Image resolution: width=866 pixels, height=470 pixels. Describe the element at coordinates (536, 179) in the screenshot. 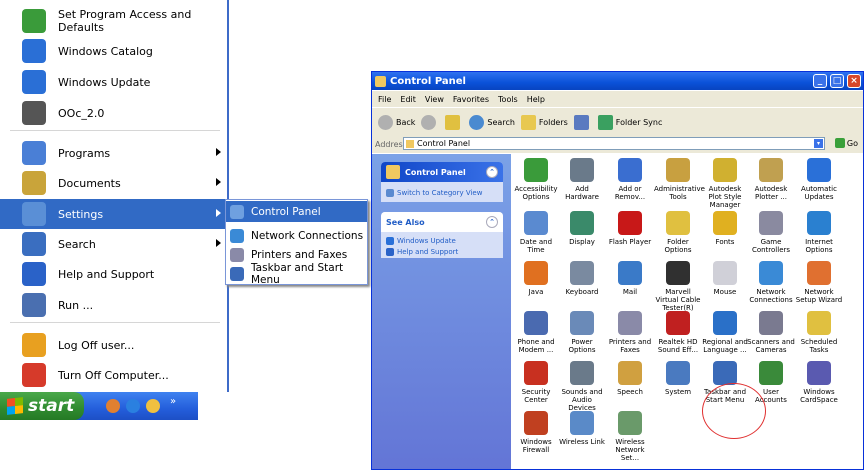

I see `control-panel-item: Accessibility Options` at that location.